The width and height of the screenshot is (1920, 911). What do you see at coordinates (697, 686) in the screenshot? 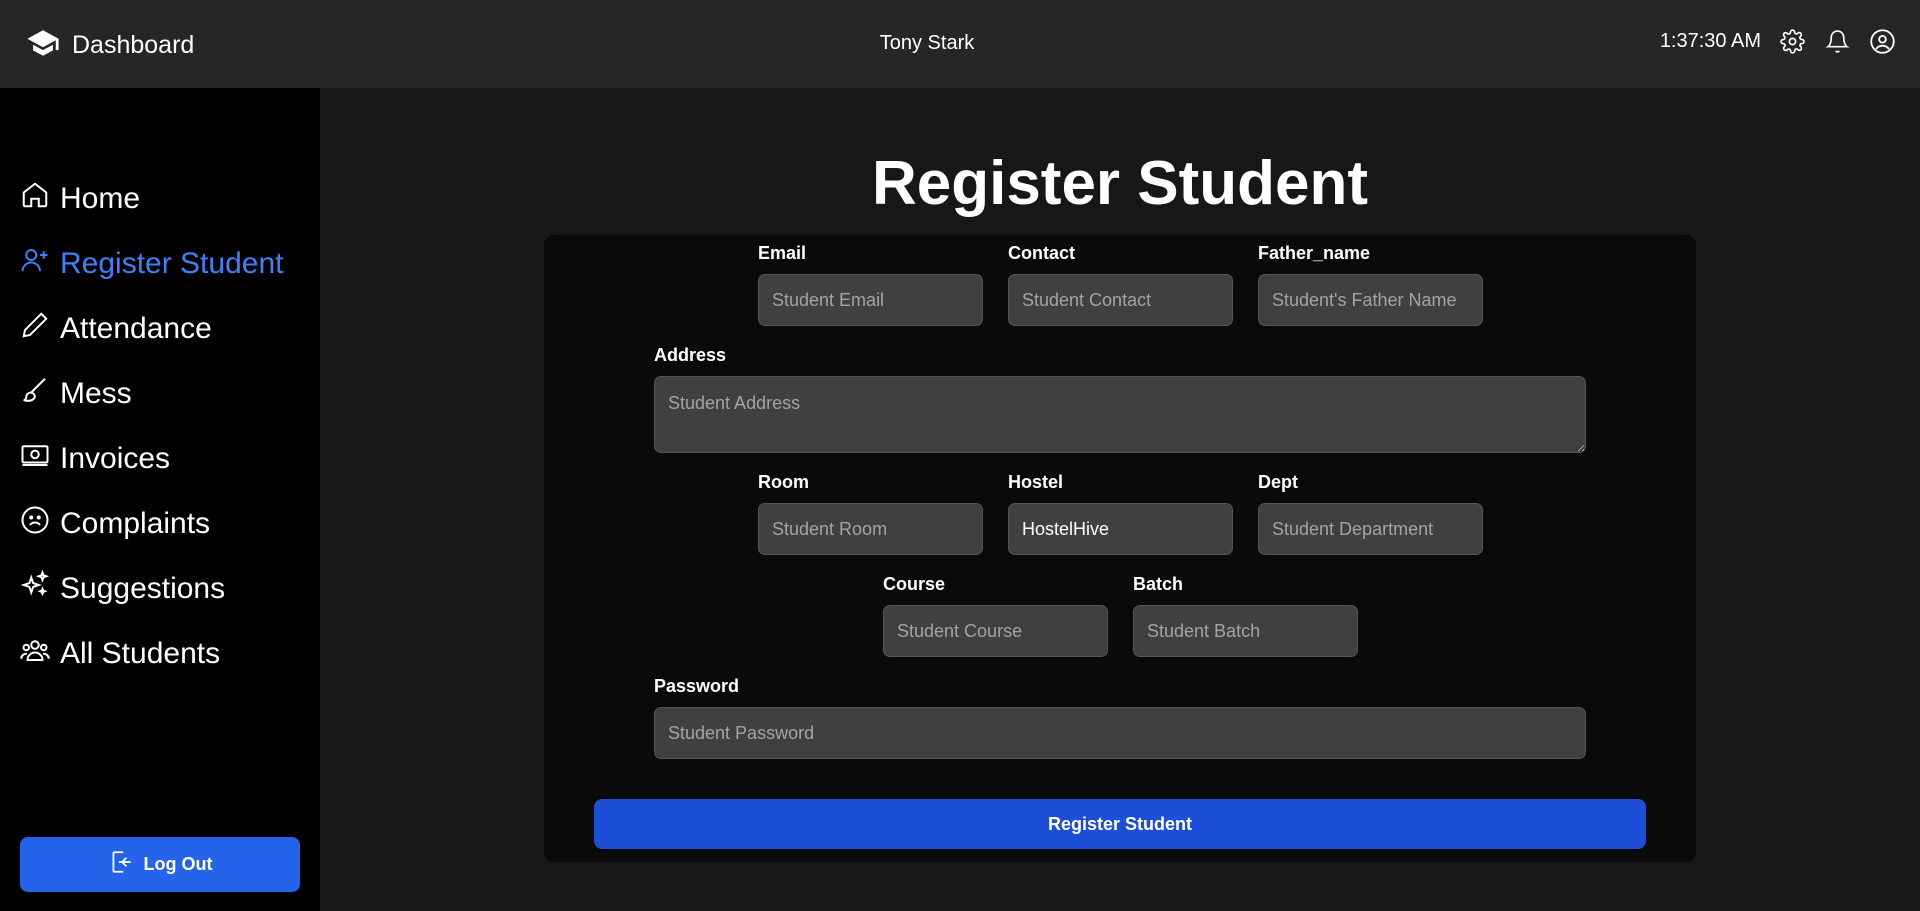
I see `password-label: Password` at bounding box center [697, 686].